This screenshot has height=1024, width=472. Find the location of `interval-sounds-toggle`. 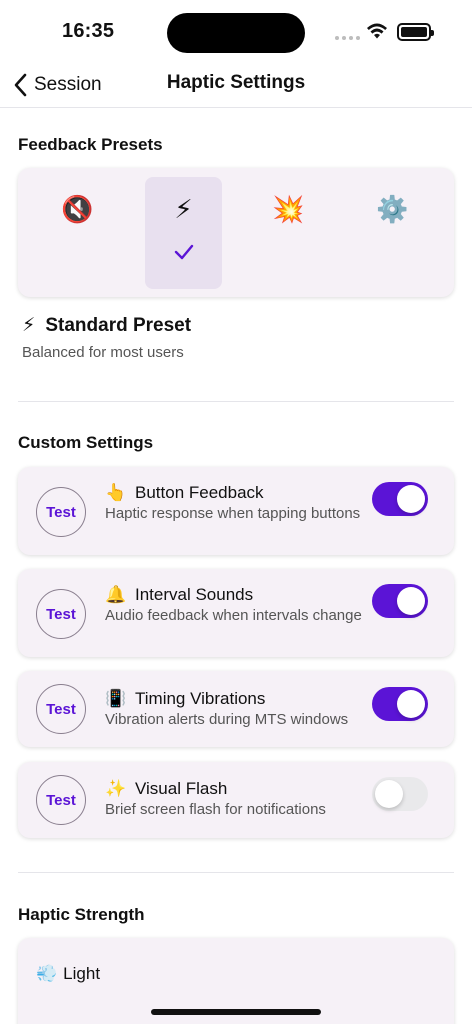

interval-sounds-toggle is located at coordinates (400, 601).